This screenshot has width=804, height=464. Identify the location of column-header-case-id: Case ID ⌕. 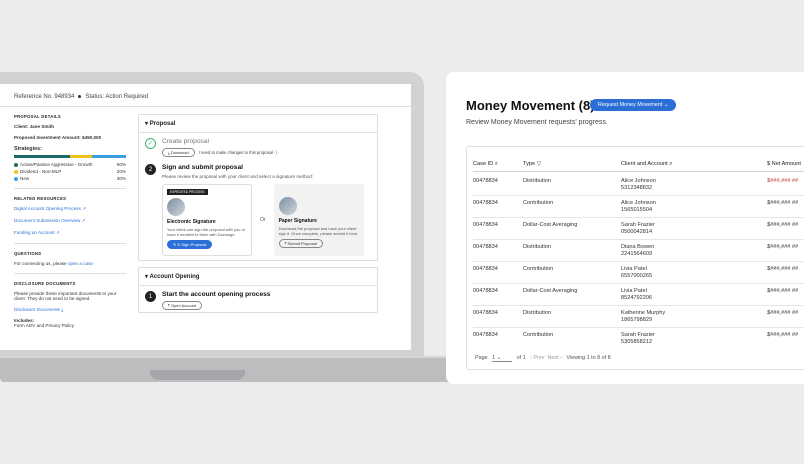
(485, 164).